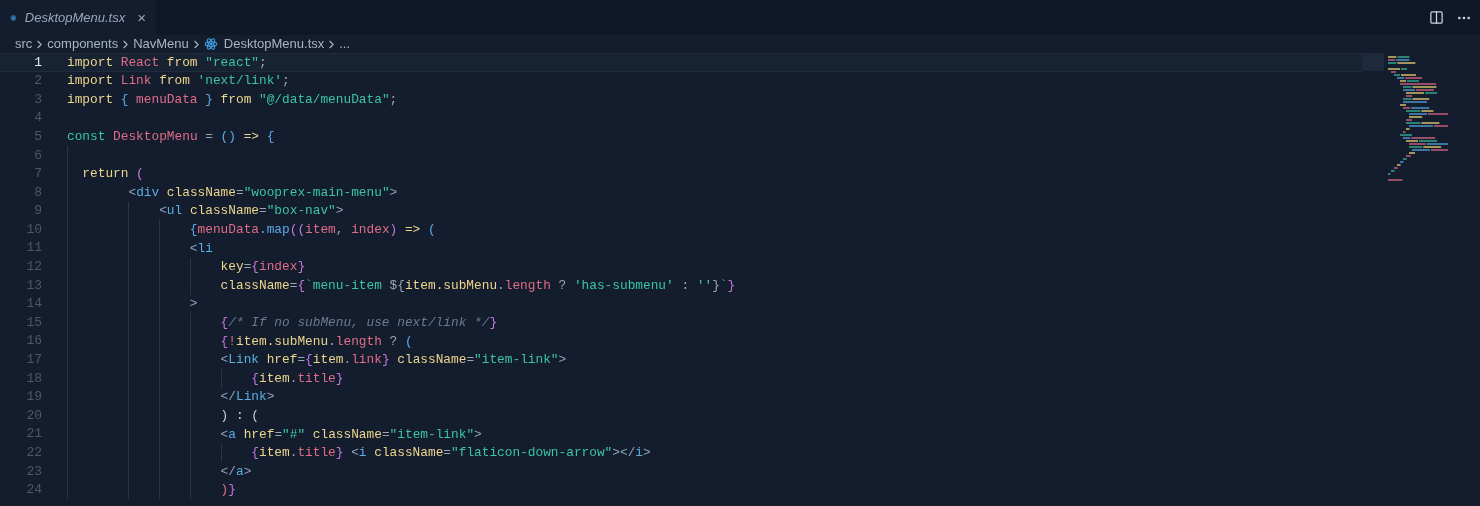 The image size is (1480, 506). I want to click on editor-tab: DesktopMenu.tsx ×, so click(78, 17).